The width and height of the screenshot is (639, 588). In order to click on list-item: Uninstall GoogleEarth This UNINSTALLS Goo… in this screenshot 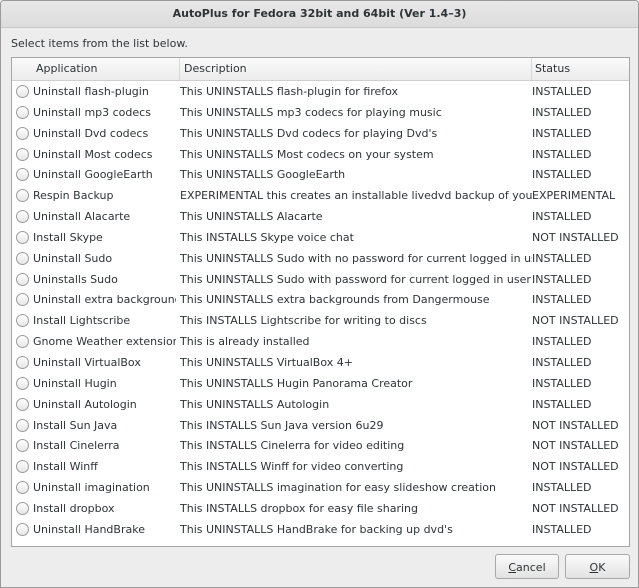, I will do `click(320, 174)`.